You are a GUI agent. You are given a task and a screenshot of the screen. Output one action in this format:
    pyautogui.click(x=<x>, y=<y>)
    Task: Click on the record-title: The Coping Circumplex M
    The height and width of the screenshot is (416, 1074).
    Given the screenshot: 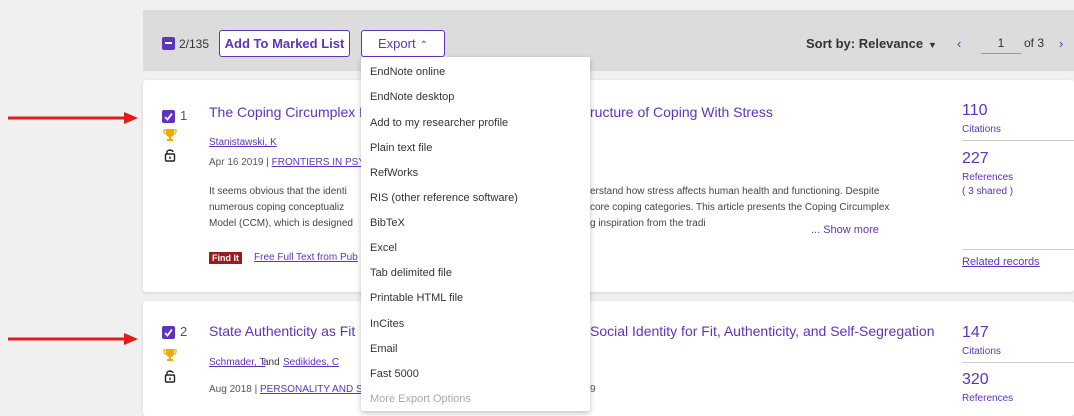 What is the action you would take?
    pyautogui.click(x=290, y=112)
    